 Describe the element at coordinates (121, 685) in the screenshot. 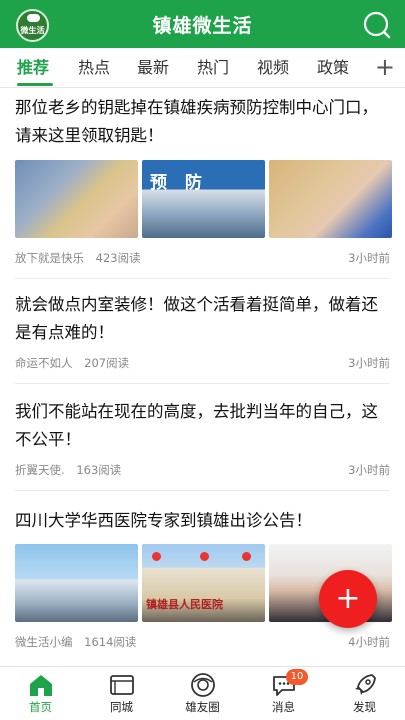

I see `folder-icon` at that location.